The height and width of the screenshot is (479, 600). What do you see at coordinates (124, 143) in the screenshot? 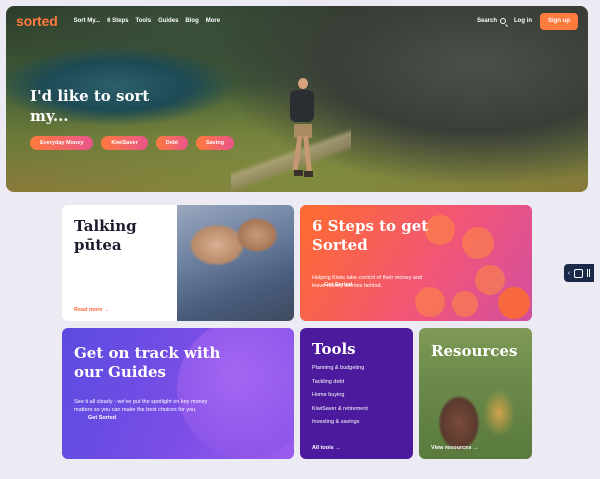
I see `pill-kiwisaver: KiwiSaver` at bounding box center [124, 143].